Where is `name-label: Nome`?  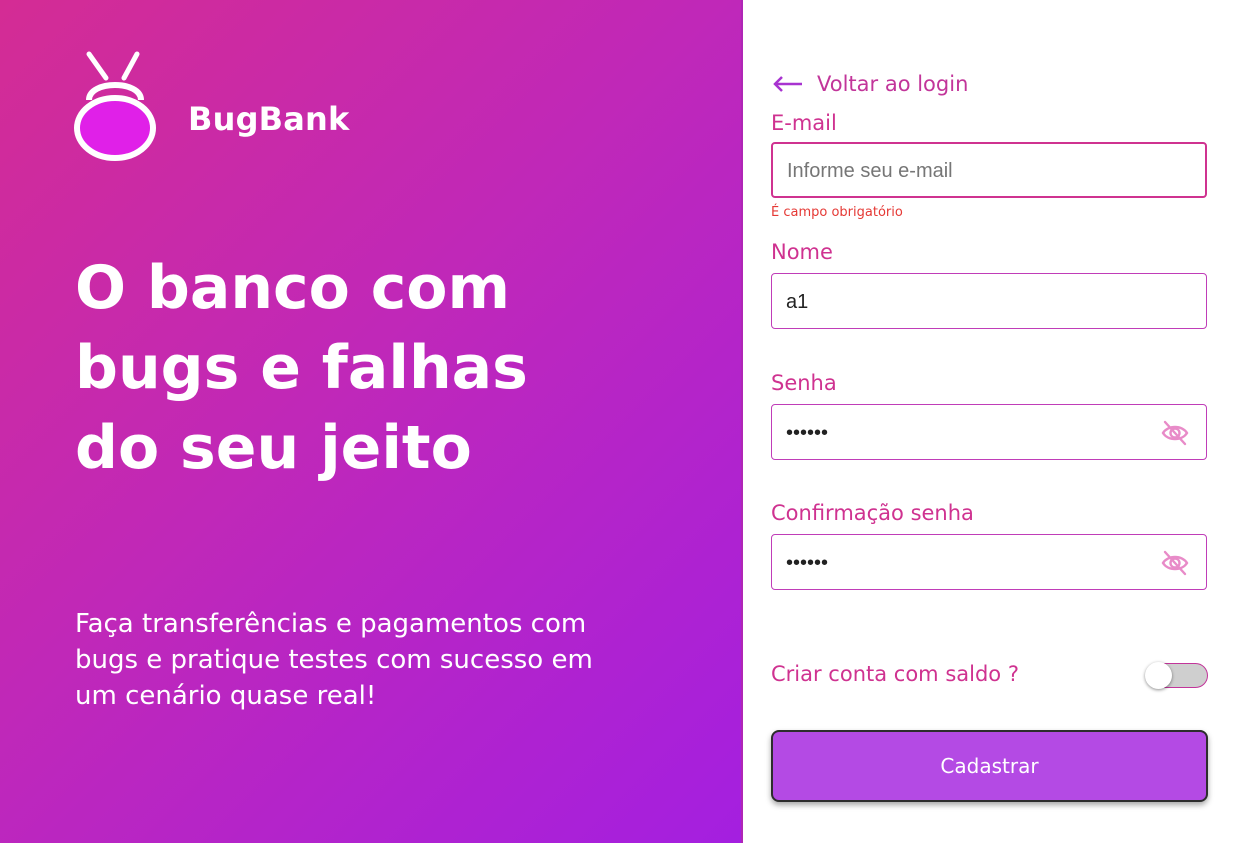 name-label: Nome is located at coordinates (802, 252).